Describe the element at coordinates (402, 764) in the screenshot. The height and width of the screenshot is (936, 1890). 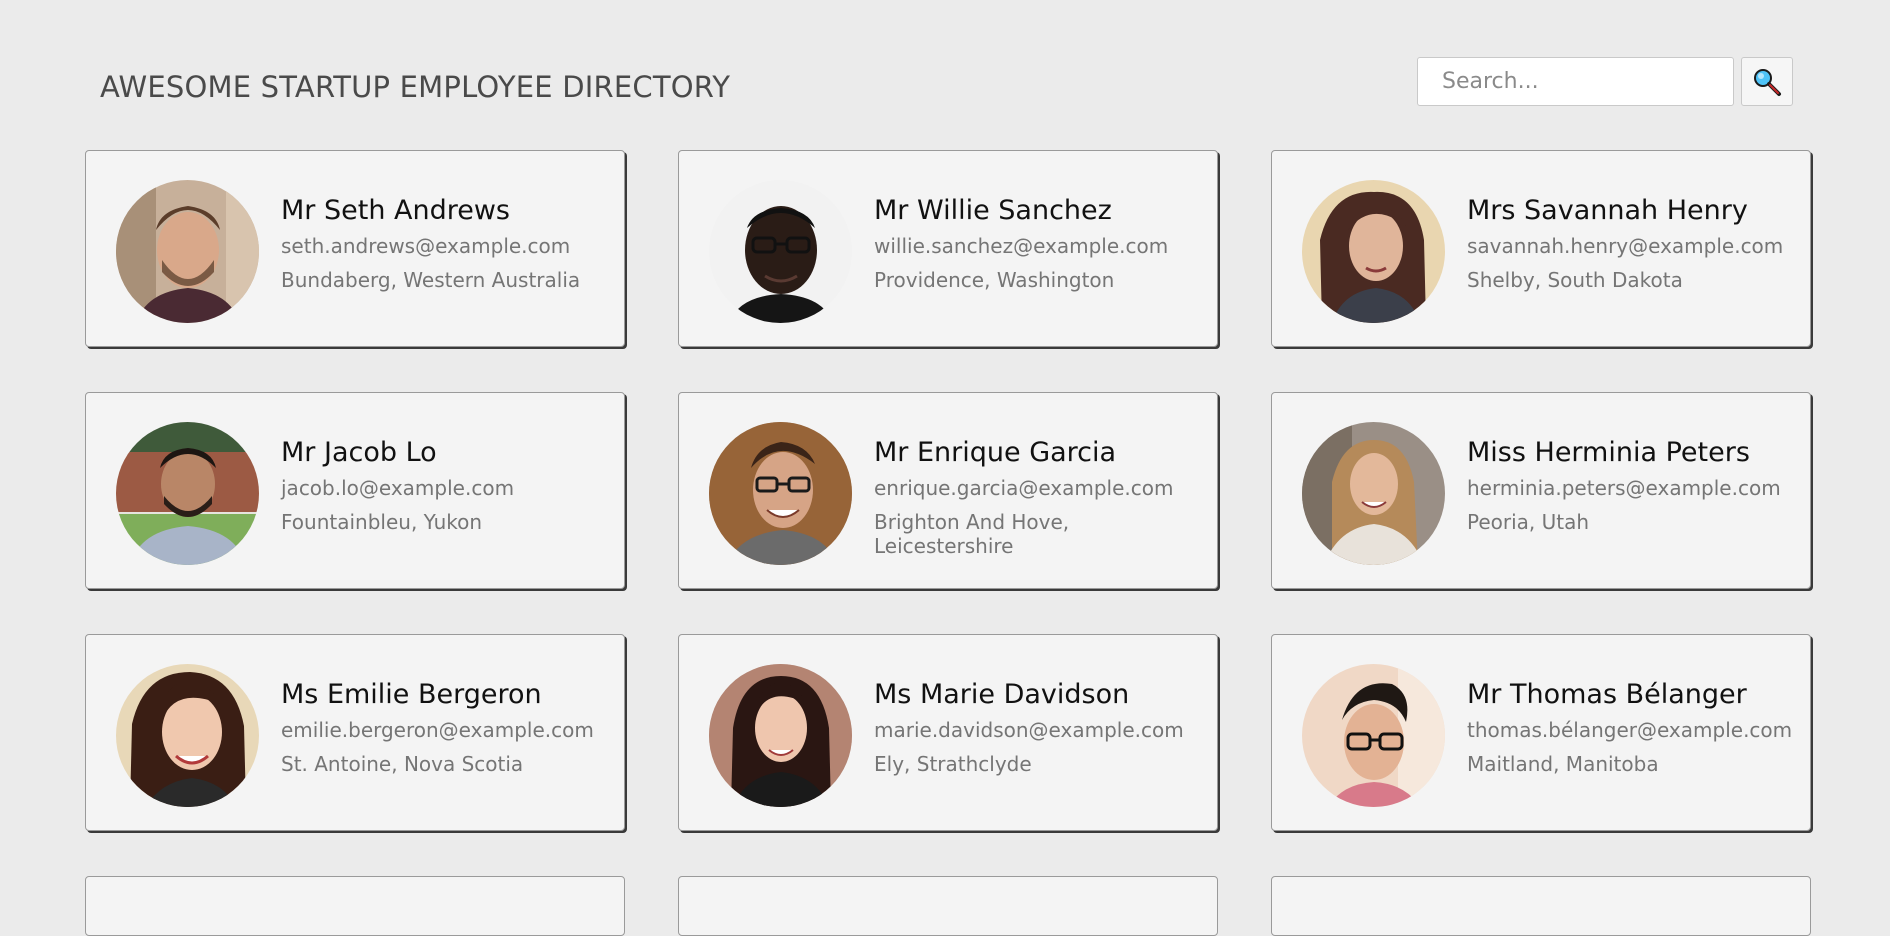
I see `employee-location: St. Antoine, Nova Scotia` at that location.